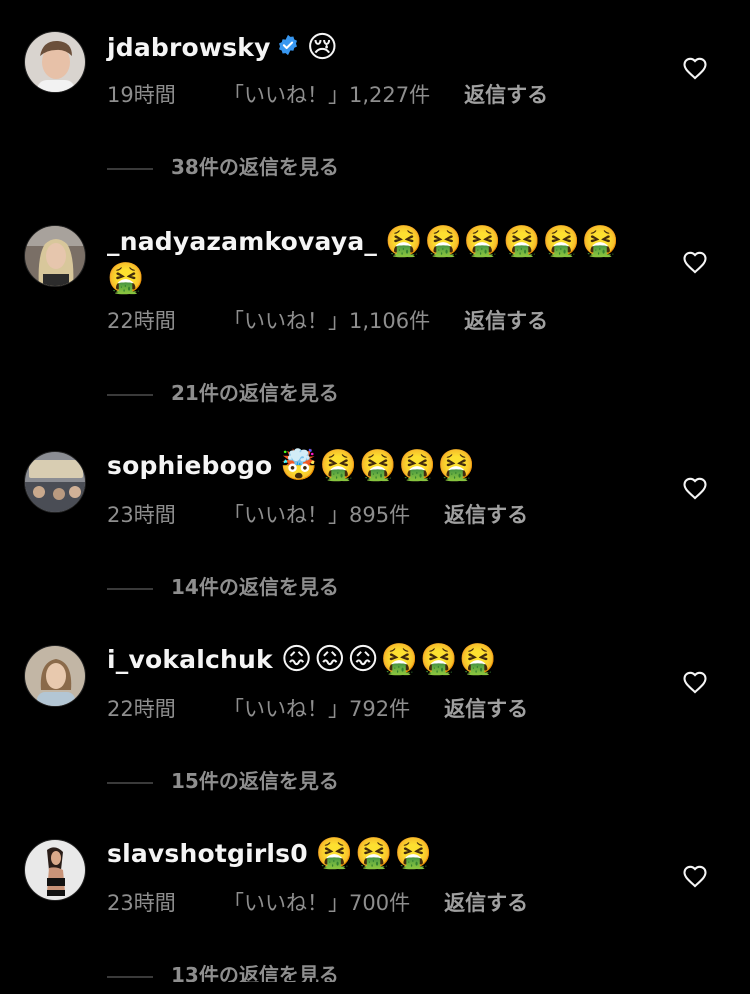  What do you see at coordinates (323, 47) in the screenshot?
I see `comment-text: 😢` at bounding box center [323, 47].